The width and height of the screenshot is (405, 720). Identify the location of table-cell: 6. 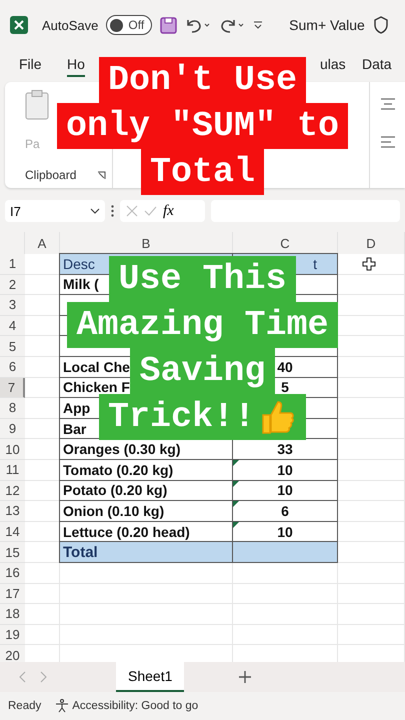
(285, 511).